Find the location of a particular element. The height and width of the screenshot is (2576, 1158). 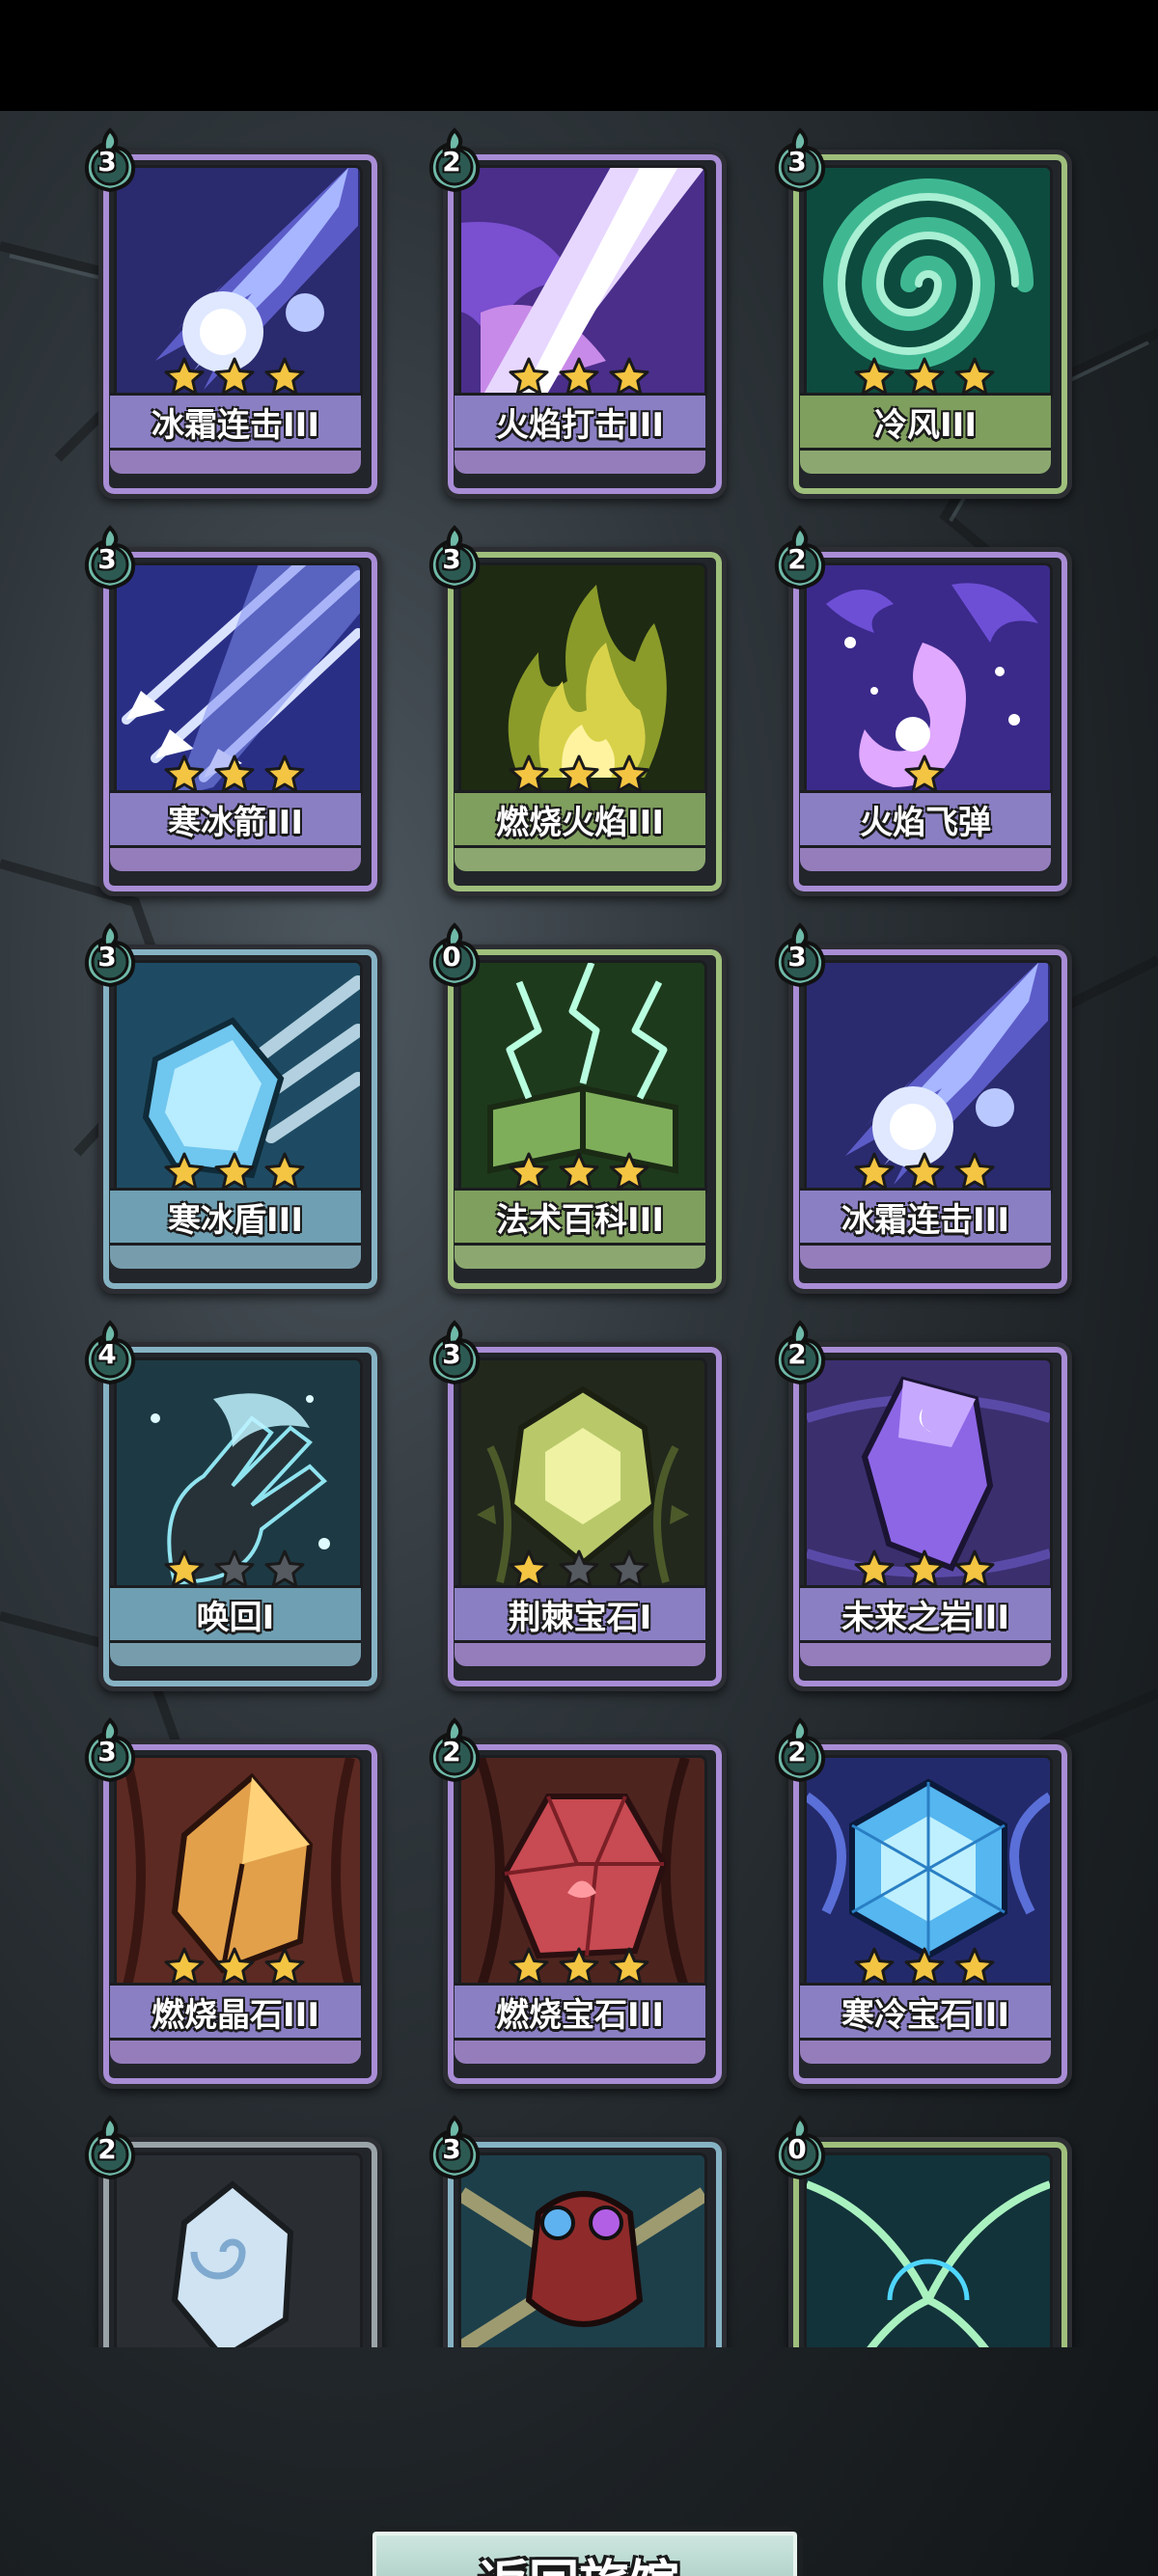

card-name-bar: 荆棘宝石I is located at coordinates (580, 1614).